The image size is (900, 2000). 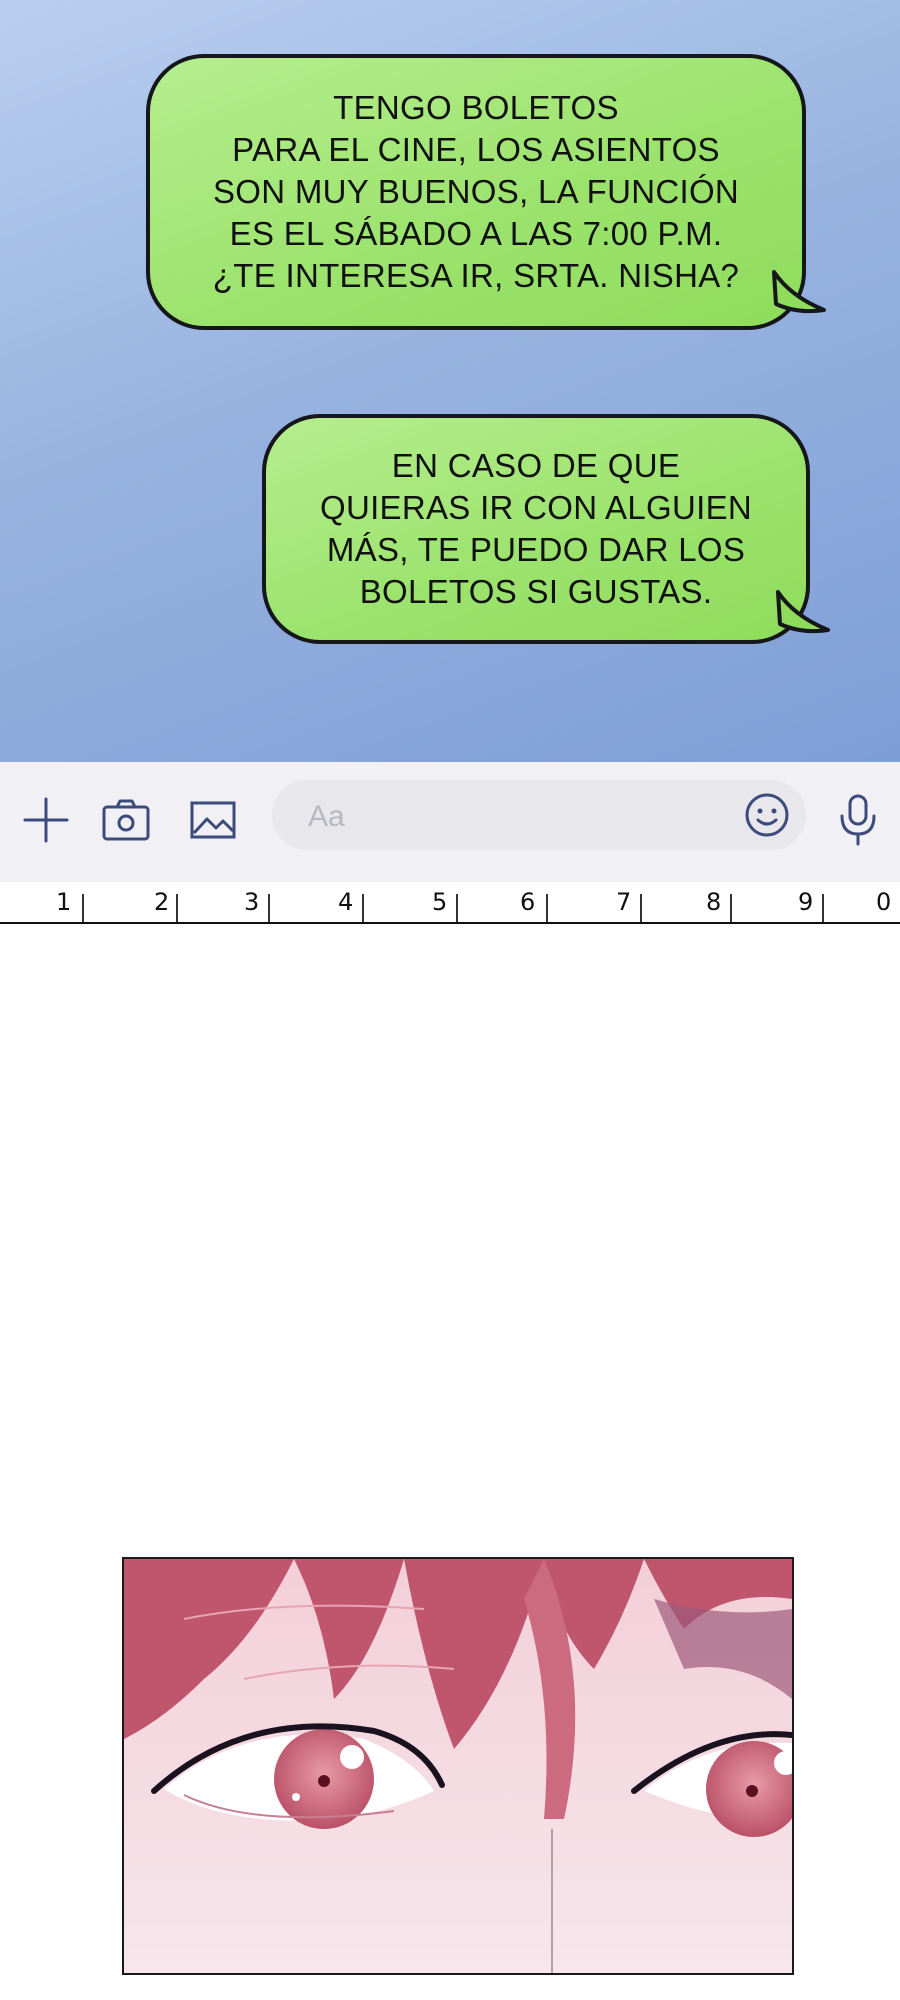 What do you see at coordinates (213, 820) in the screenshot?
I see `image-icon` at bounding box center [213, 820].